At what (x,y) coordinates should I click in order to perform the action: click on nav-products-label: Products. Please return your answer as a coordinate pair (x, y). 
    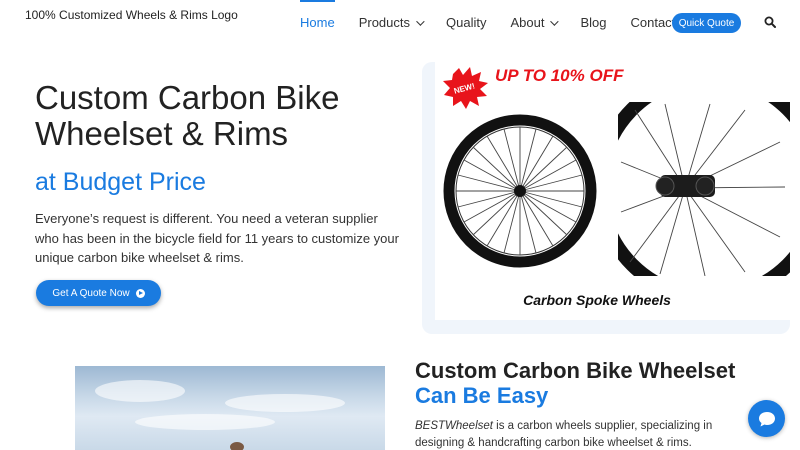
    Looking at the image, I should click on (384, 22).